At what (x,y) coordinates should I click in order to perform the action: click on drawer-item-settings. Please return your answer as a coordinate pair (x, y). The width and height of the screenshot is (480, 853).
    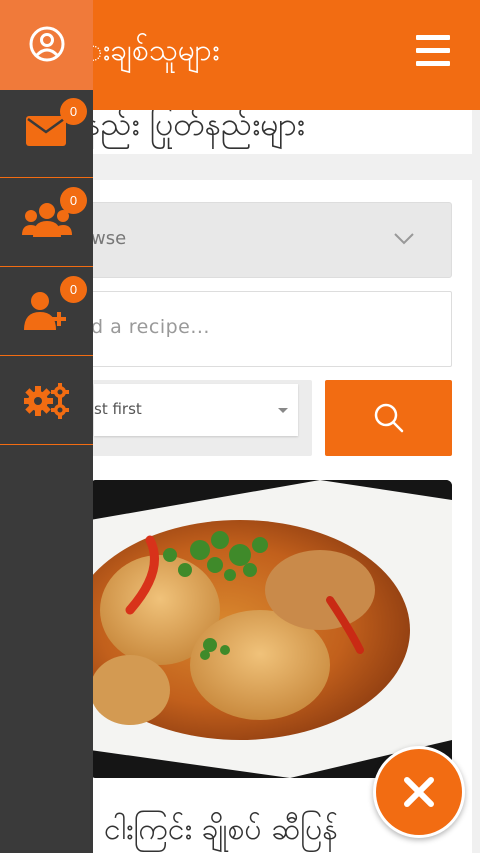
    Looking at the image, I should click on (46, 401).